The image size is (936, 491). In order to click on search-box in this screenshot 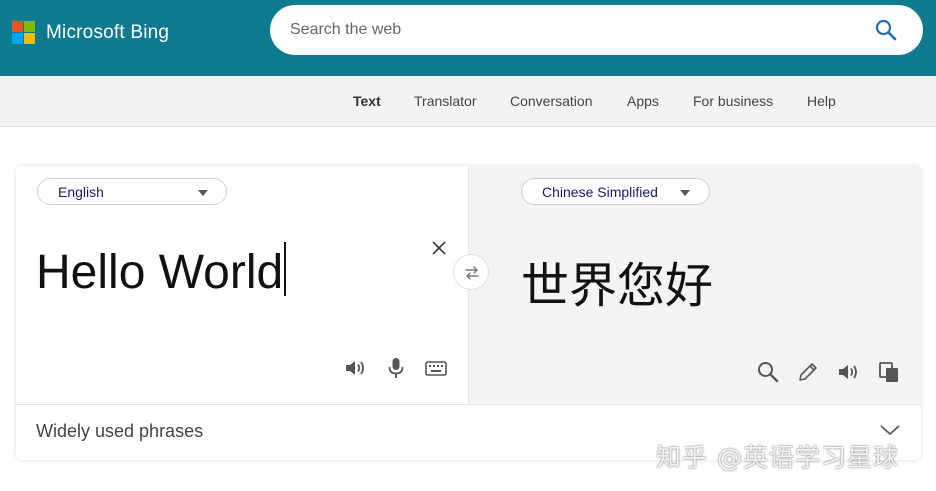, I will do `click(596, 30)`.